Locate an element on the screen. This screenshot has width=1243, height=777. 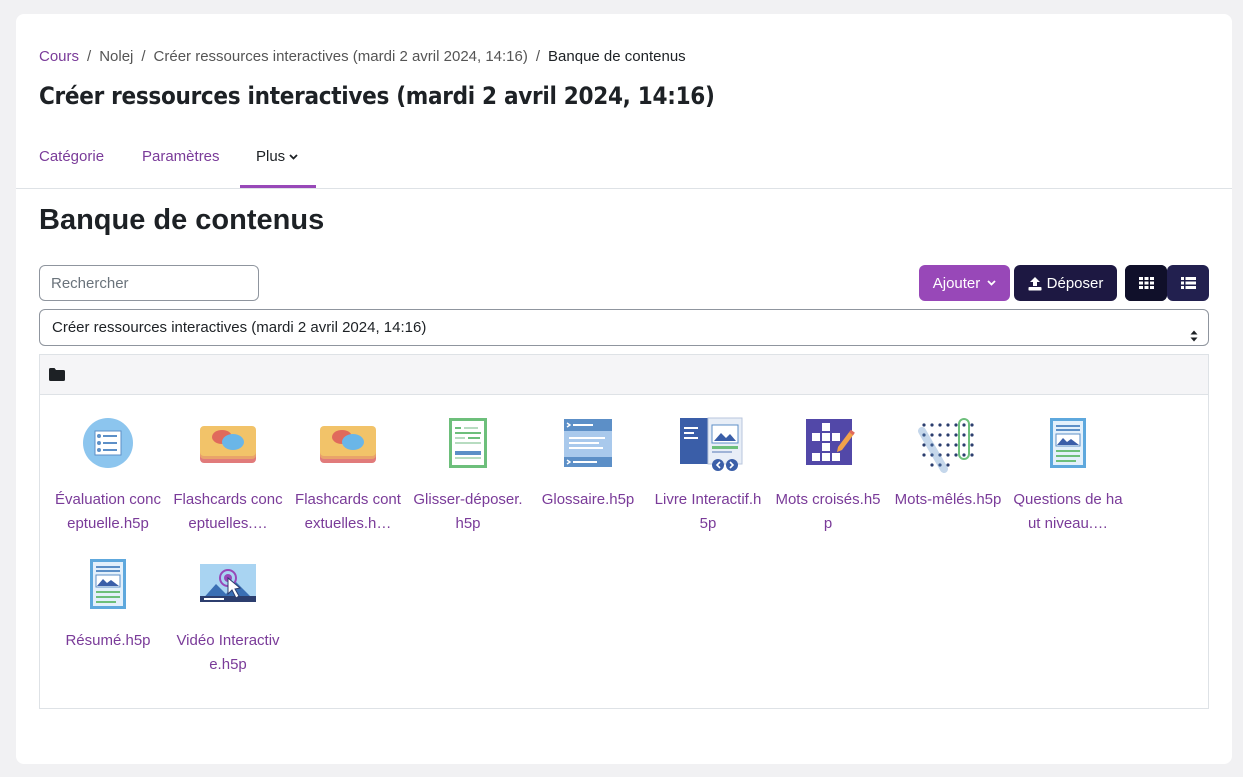
tab-parametres: Paramètres is located at coordinates (181, 164).